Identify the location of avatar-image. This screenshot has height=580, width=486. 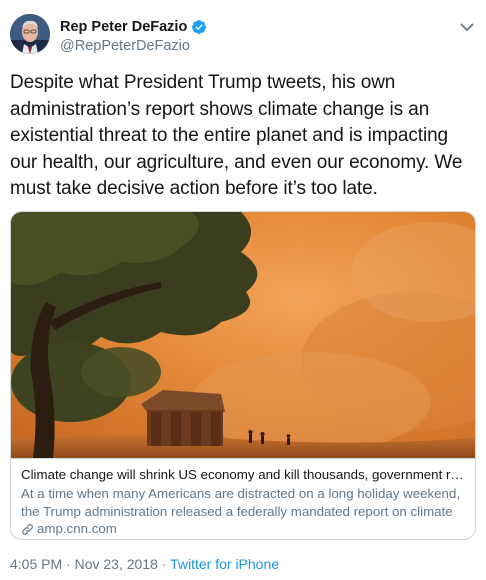
(30, 34).